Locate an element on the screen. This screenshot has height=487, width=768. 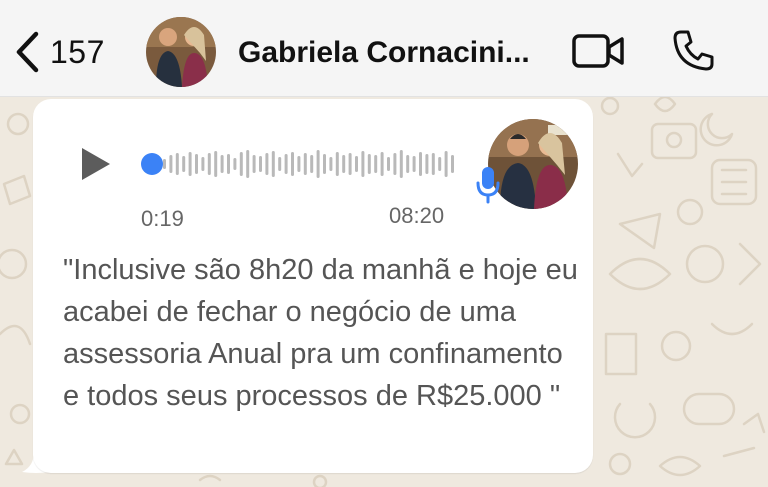
chevron-left-icon is located at coordinates (27, 52).